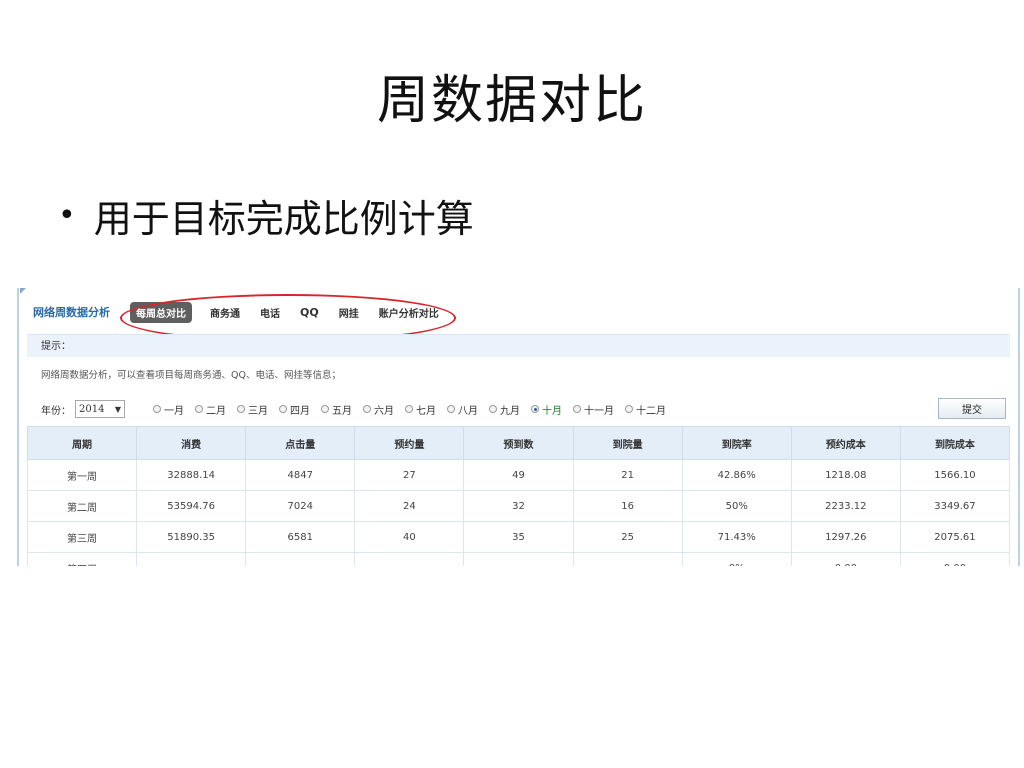 The height and width of the screenshot is (768, 1024). I want to click on table-cell: 35, so click(518, 537).